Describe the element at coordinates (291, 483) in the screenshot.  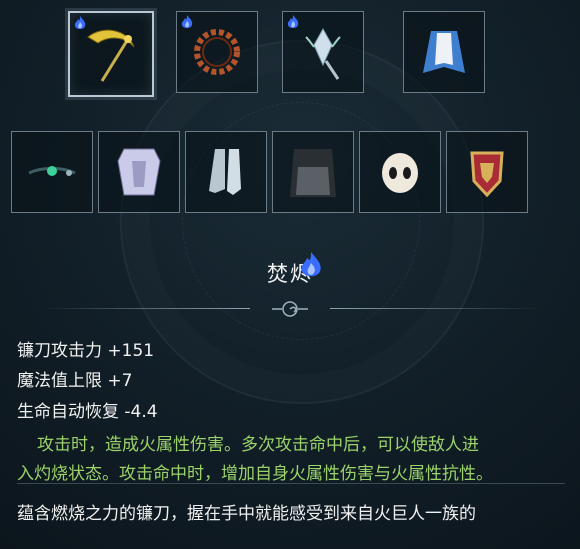
I see `section-separator` at that location.